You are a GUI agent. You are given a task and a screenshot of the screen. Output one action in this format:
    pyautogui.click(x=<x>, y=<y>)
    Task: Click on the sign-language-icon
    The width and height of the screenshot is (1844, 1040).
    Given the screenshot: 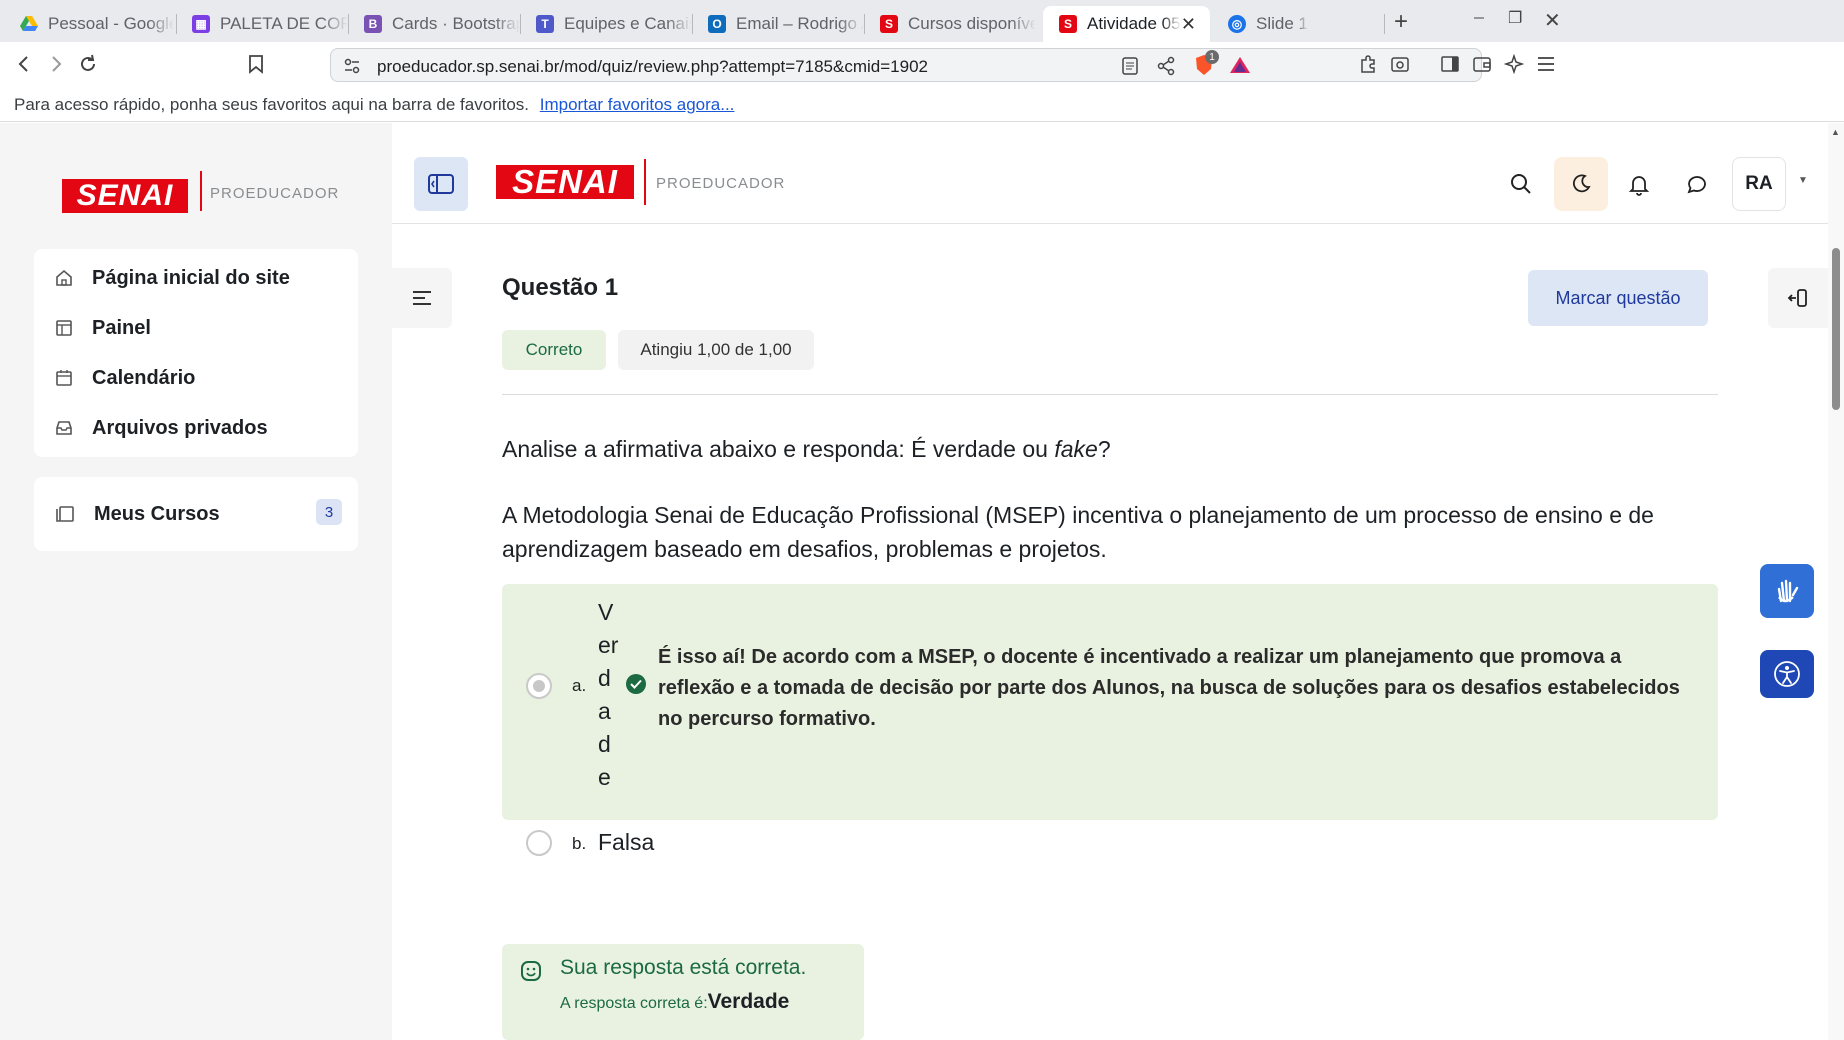 What is the action you would take?
    pyautogui.click(x=1788, y=591)
    